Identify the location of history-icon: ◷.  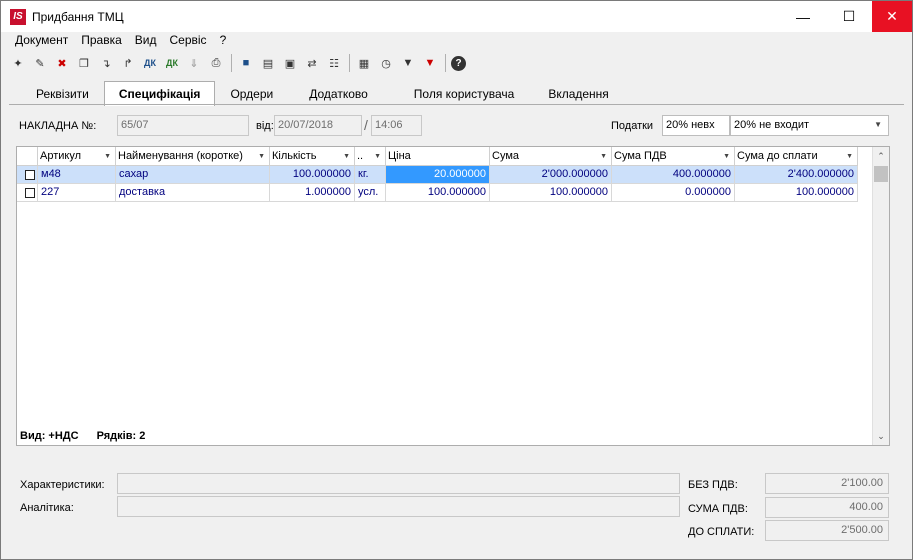
(386, 63).